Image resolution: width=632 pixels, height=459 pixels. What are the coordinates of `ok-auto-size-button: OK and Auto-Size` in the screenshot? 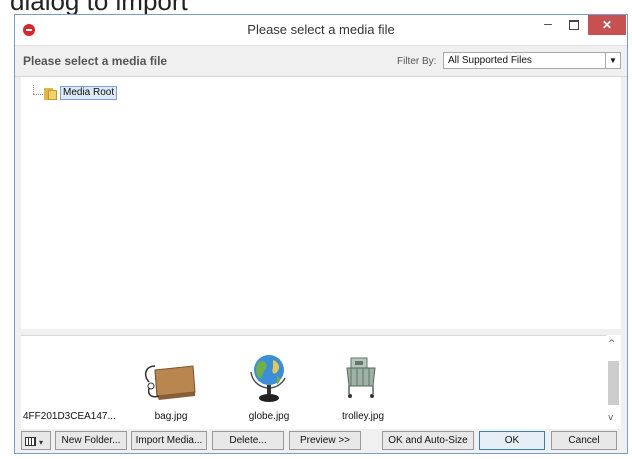 It's located at (428, 440).